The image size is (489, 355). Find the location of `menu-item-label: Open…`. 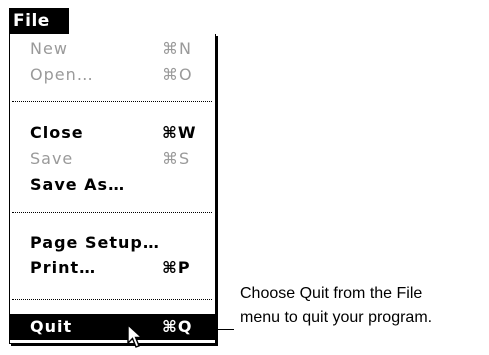

menu-item-label: Open… is located at coordinates (62, 74).